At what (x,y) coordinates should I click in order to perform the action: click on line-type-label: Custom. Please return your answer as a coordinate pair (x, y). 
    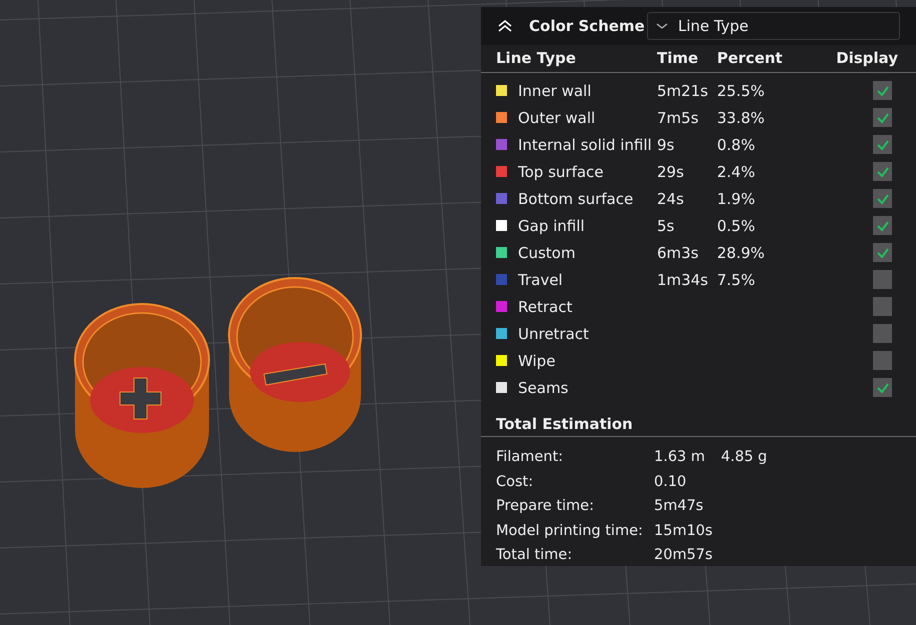
    Looking at the image, I should click on (547, 253).